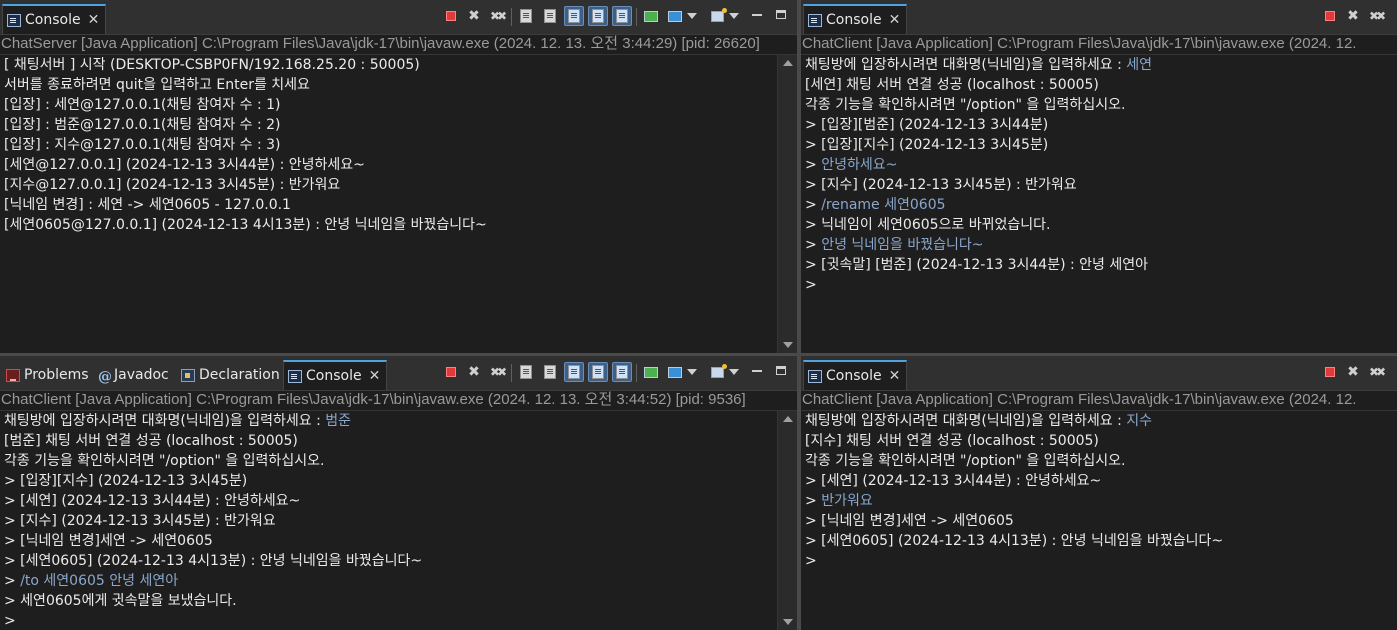 The image size is (1397, 630). I want to click on console-line: > 안녕하세요~, so click(1099, 165).